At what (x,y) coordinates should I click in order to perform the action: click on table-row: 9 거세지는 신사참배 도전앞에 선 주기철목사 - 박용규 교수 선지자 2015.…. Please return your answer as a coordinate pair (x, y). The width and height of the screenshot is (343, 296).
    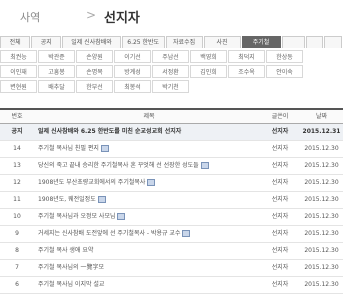
    Looking at the image, I should click on (171, 234).